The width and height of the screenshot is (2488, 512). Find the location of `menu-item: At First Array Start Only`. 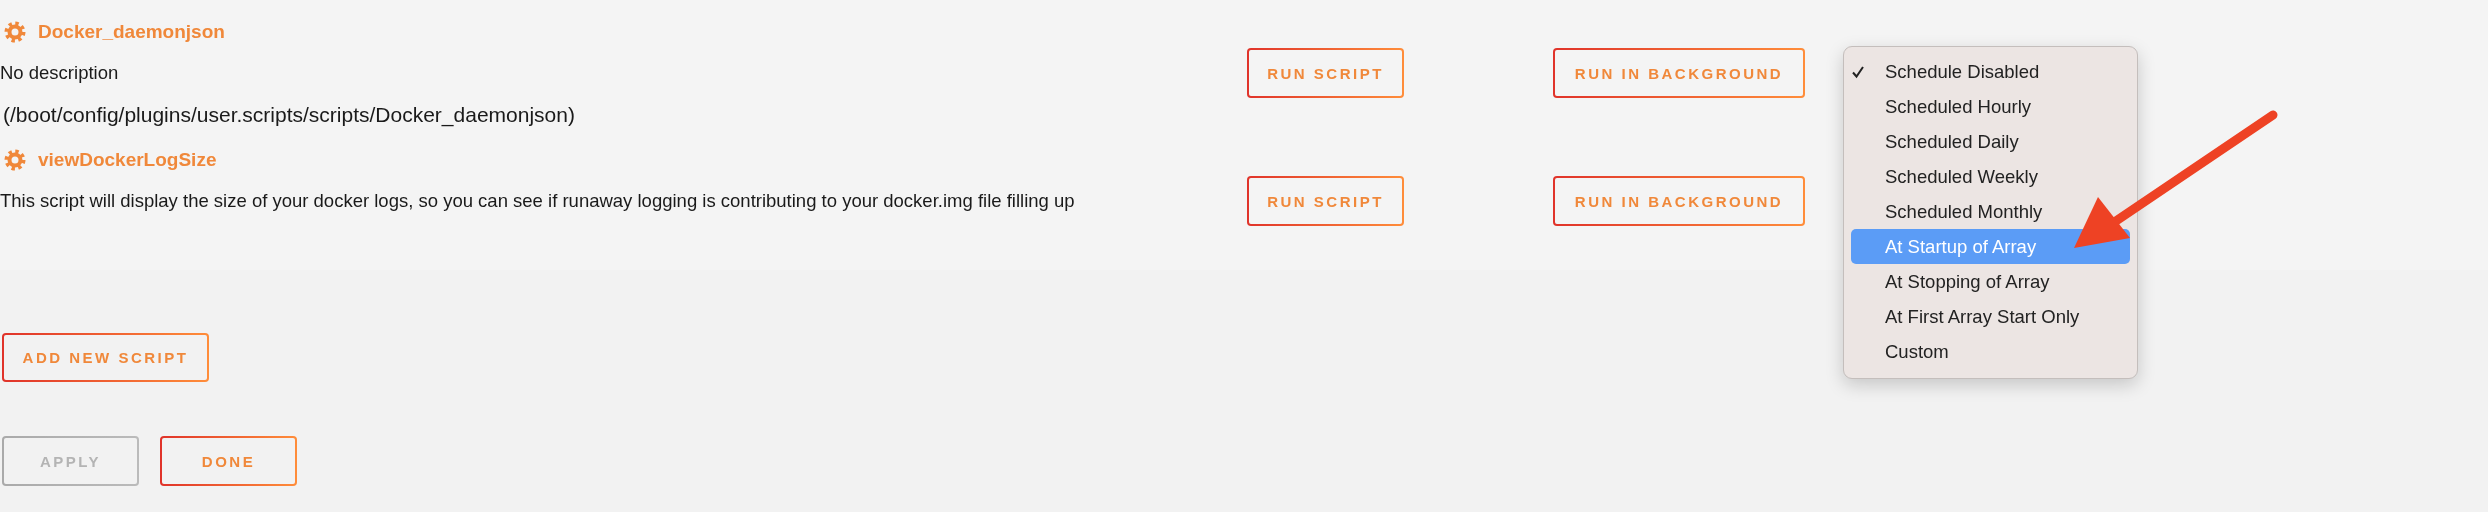

menu-item: At First Array Start Only is located at coordinates (1990, 316).